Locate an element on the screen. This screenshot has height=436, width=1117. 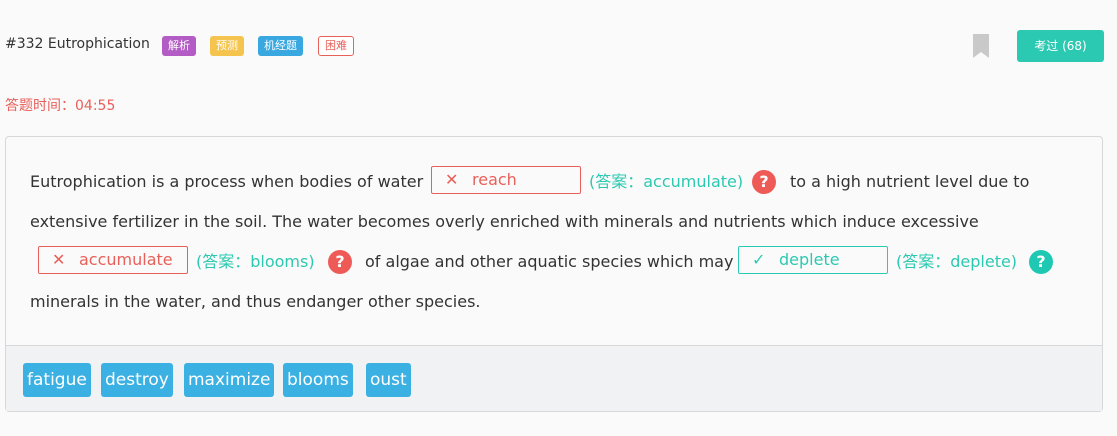
tag-analysis: 解析 is located at coordinates (179, 46).